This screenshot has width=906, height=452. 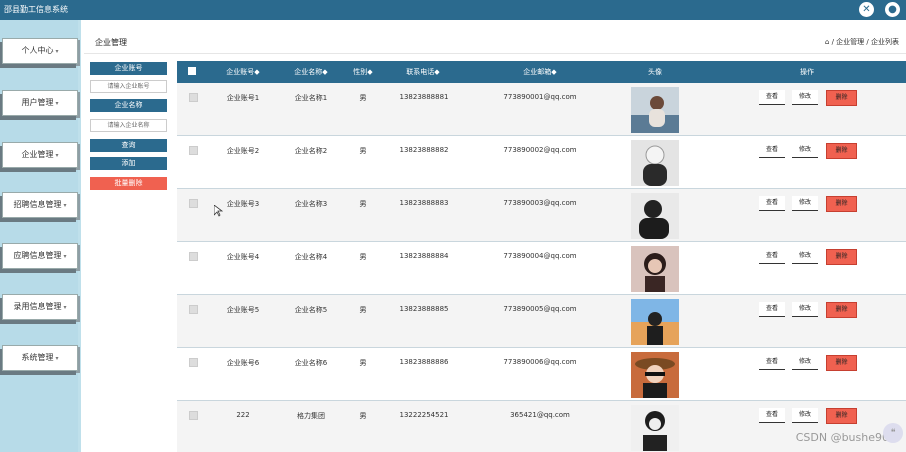 What do you see at coordinates (128, 163) in the screenshot?
I see `add-button: 添加` at bounding box center [128, 163].